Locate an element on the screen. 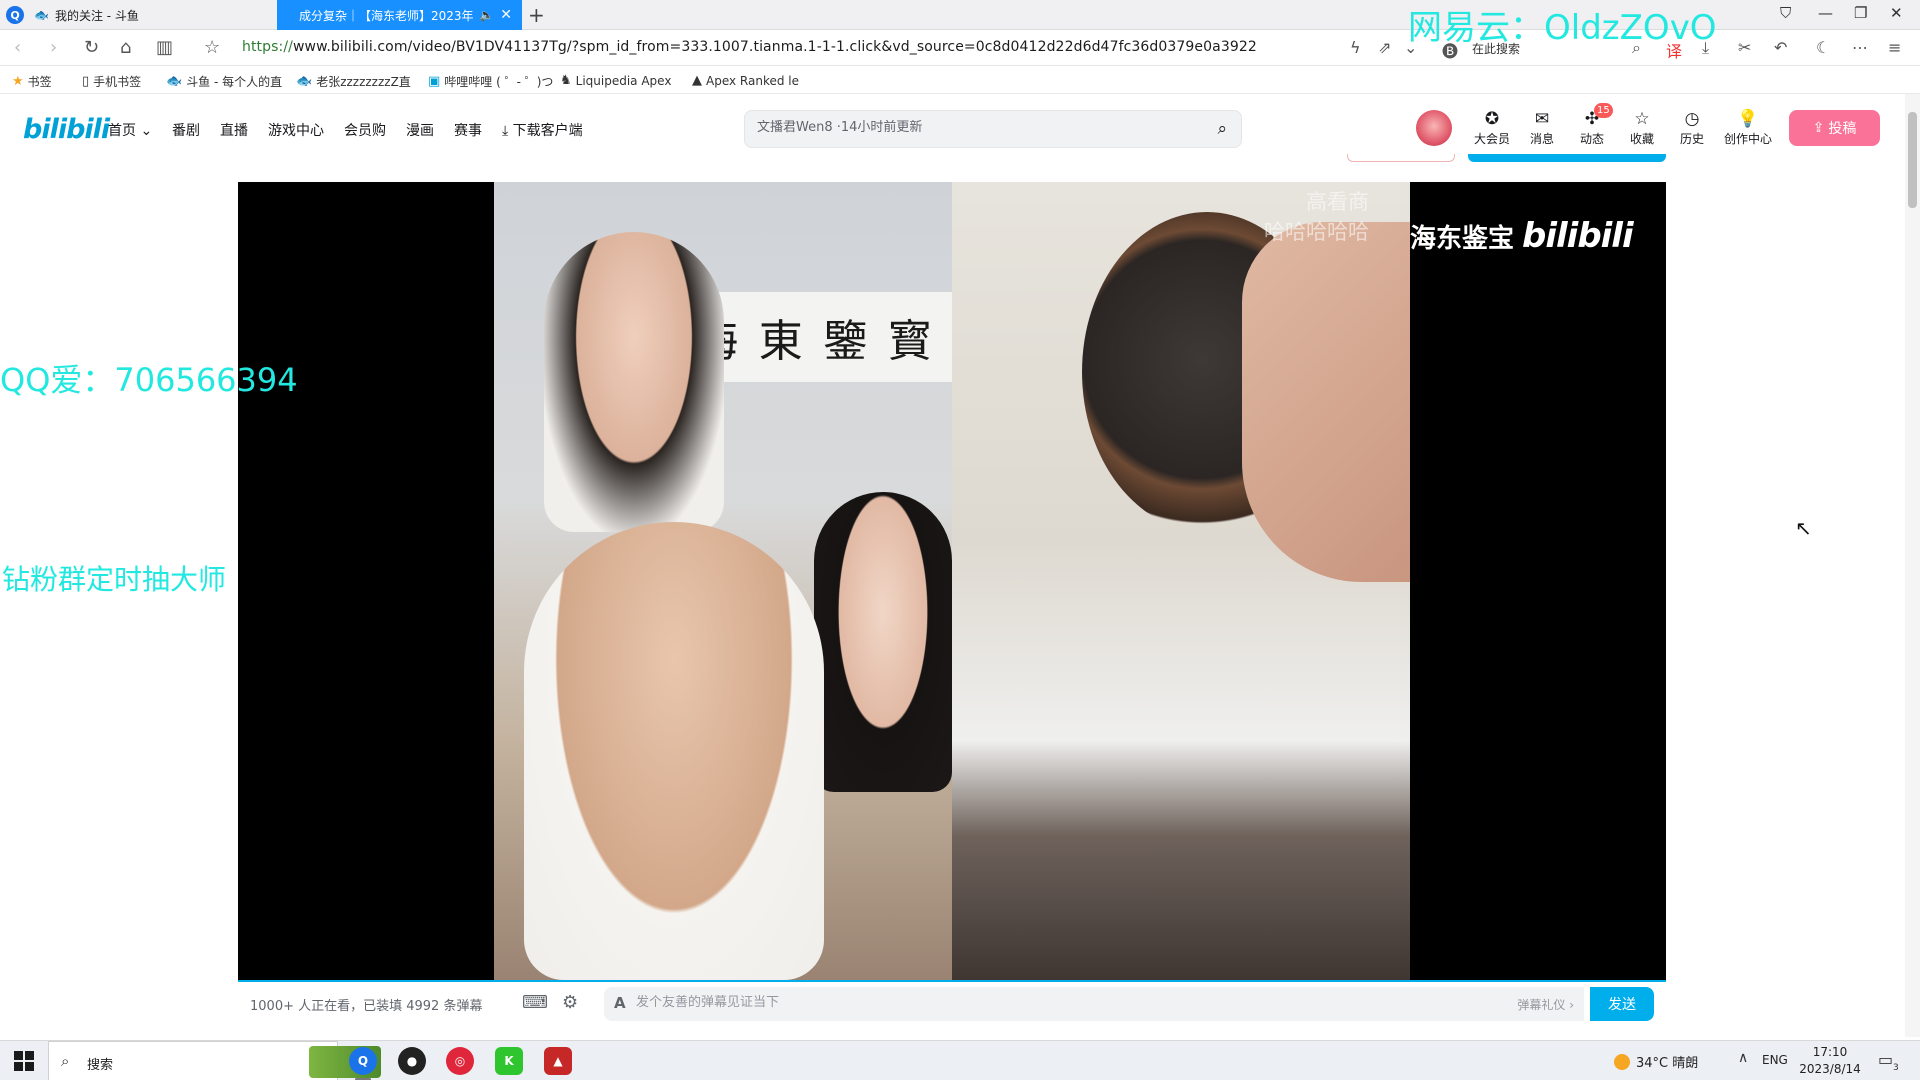 The width and height of the screenshot is (1920, 1080). creator-icon: 💡 is located at coordinates (1748, 119).